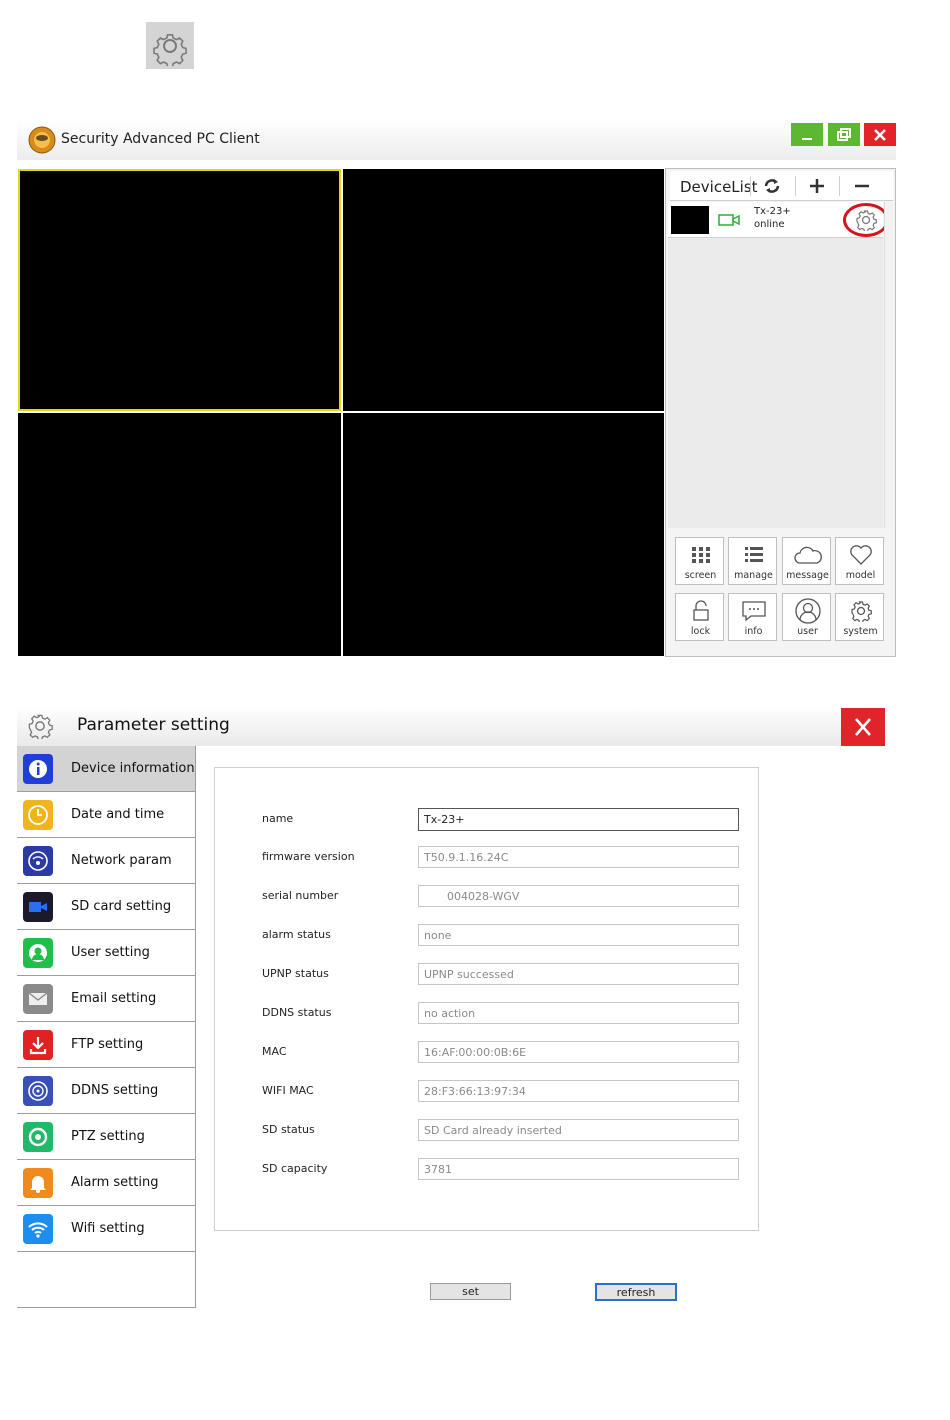 Image resolution: width=950 pixels, height=1420 pixels. I want to click on message-button: message, so click(806, 561).